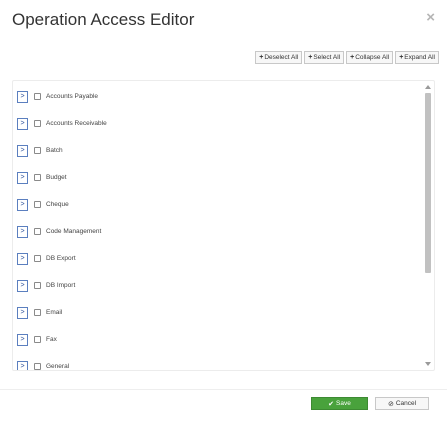 The width and height of the screenshot is (447, 423). Describe the element at coordinates (218, 177) in the screenshot. I see `tree-row: > Budget` at that location.